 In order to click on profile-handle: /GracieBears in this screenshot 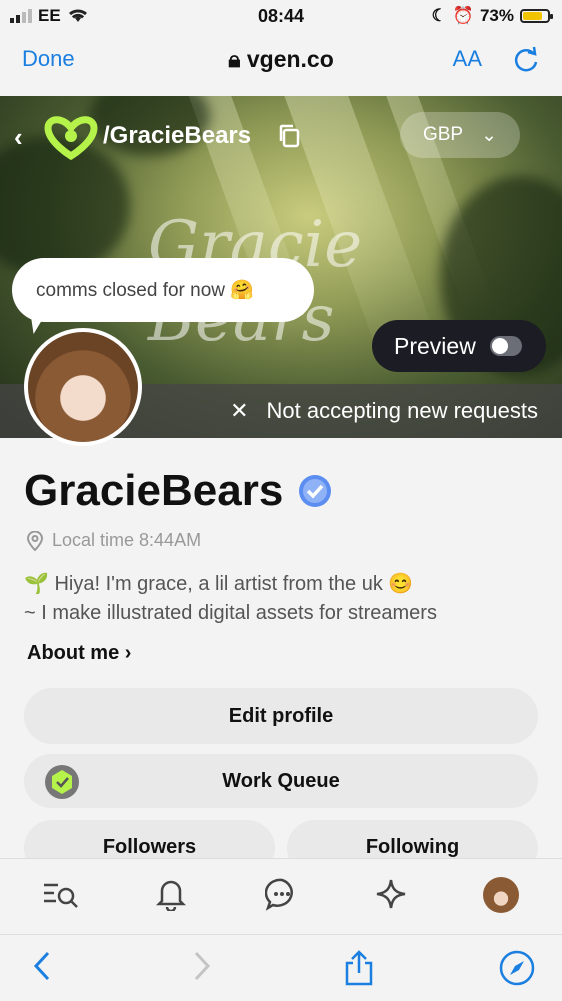, I will do `click(177, 135)`.